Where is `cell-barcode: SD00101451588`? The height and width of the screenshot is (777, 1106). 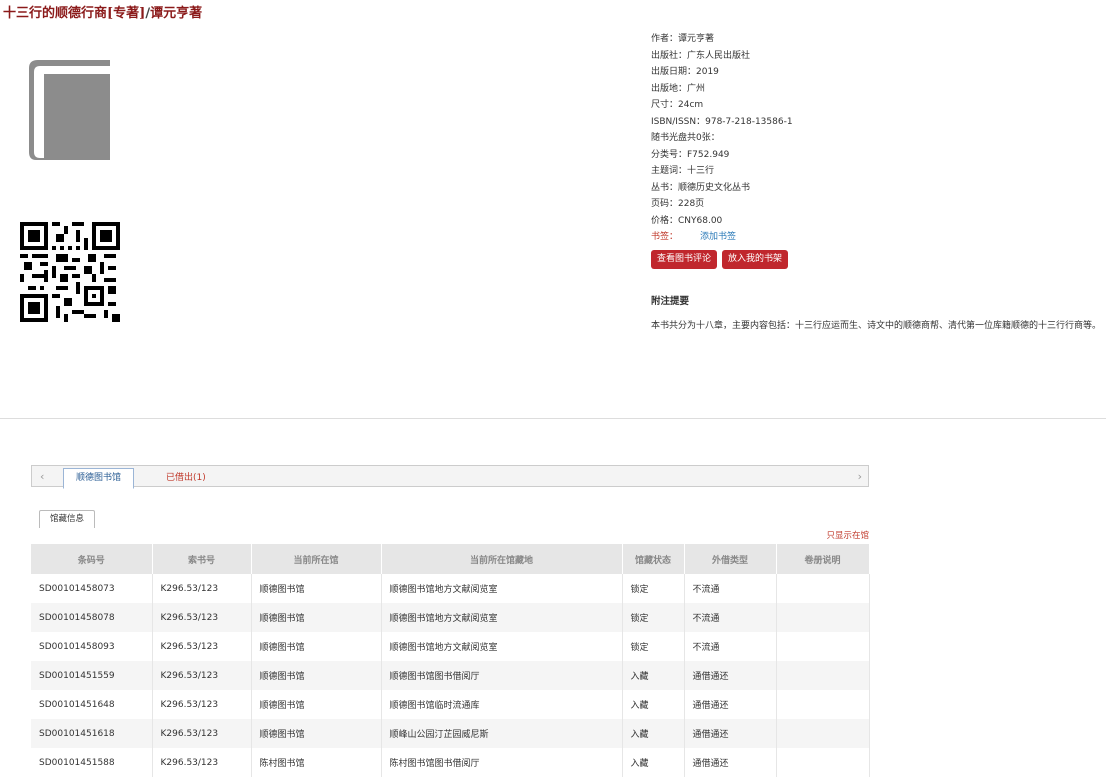 cell-barcode: SD00101451588 is located at coordinates (92, 762).